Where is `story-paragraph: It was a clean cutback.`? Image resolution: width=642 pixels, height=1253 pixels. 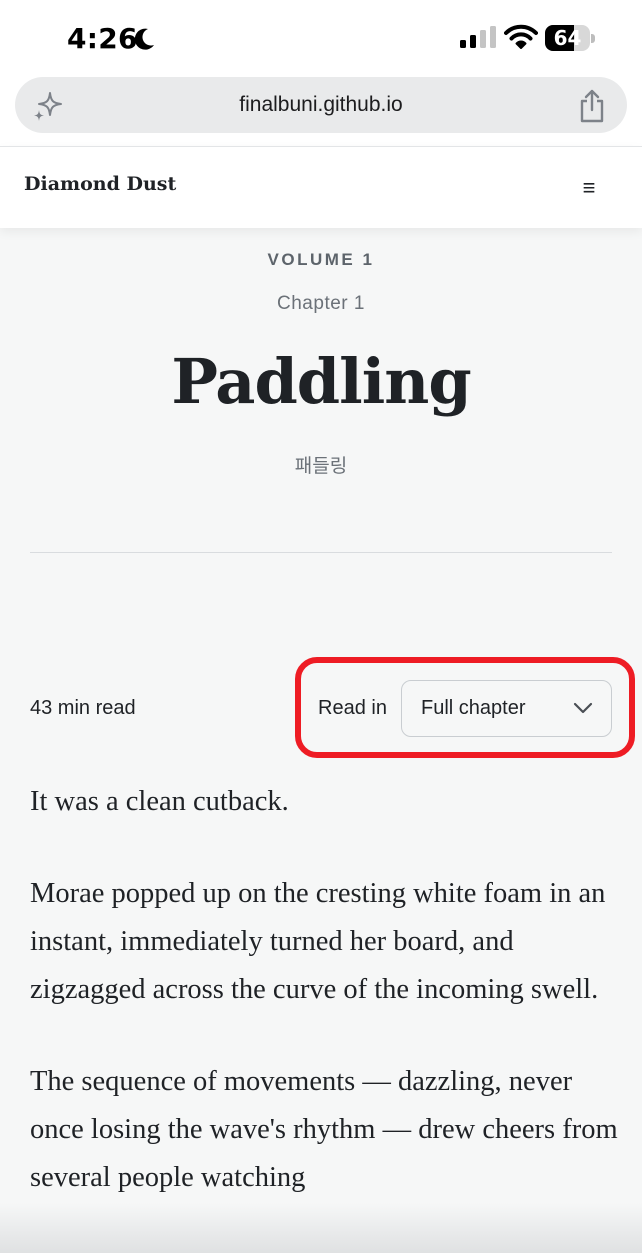
story-paragraph: It was a clean cutback. is located at coordinates (159, 801).